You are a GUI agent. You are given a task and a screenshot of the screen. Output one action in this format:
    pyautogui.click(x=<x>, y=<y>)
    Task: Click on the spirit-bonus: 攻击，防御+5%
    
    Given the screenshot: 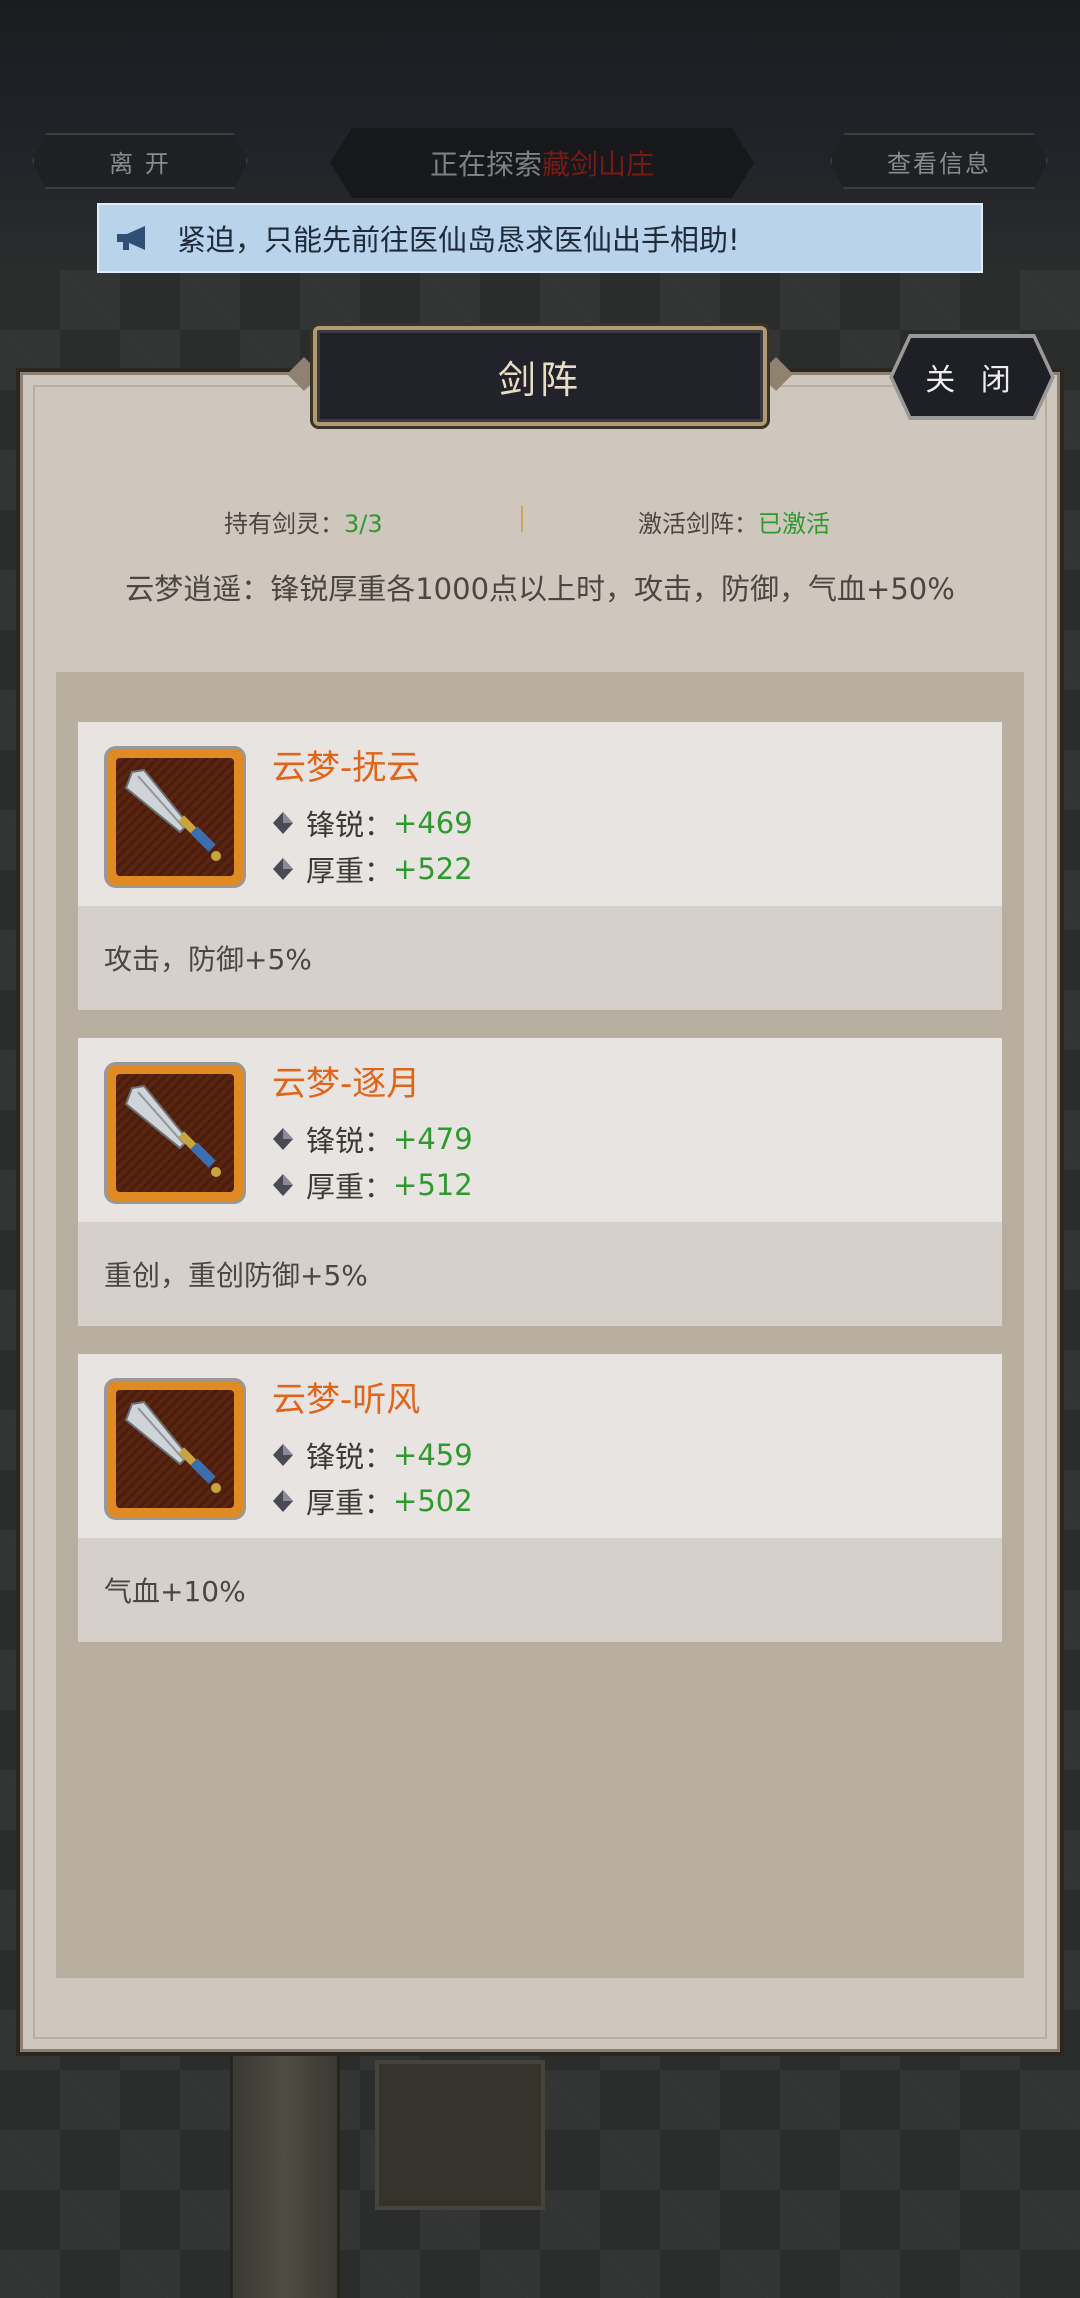 What is the action you would take?
    pyautogui.click(x=540, y=958)
    